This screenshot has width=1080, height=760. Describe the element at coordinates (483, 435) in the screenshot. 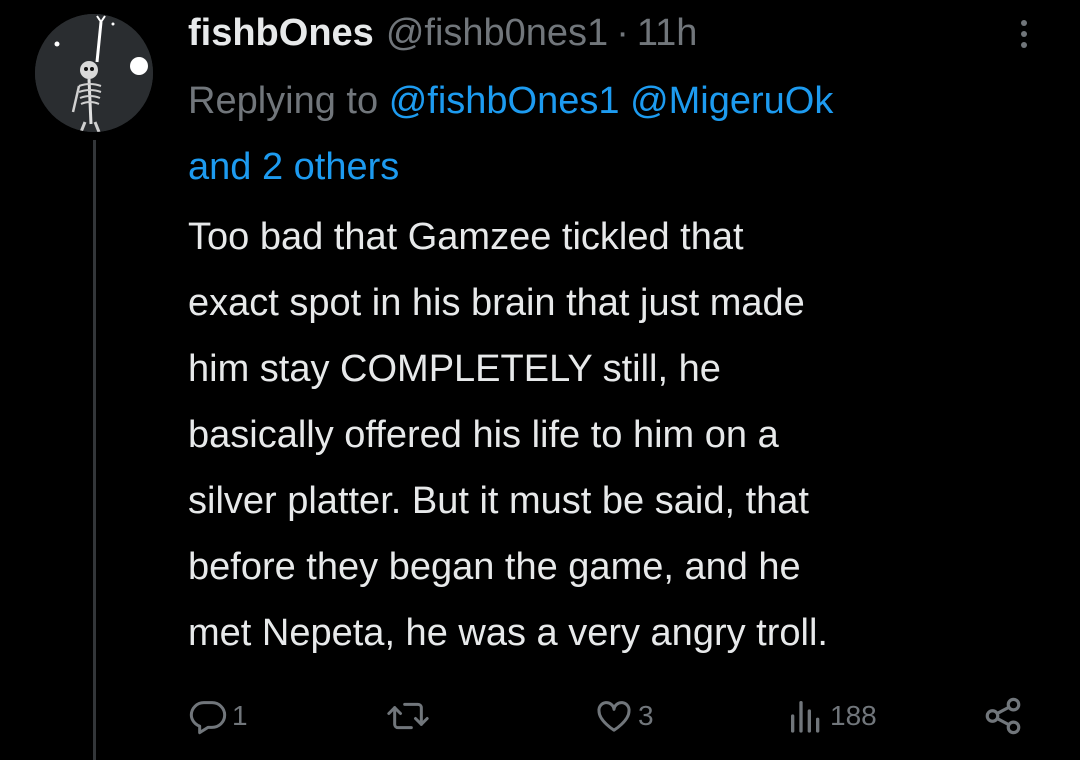

I see `tweet-text-line: basically offered his life to him on a` at that location.